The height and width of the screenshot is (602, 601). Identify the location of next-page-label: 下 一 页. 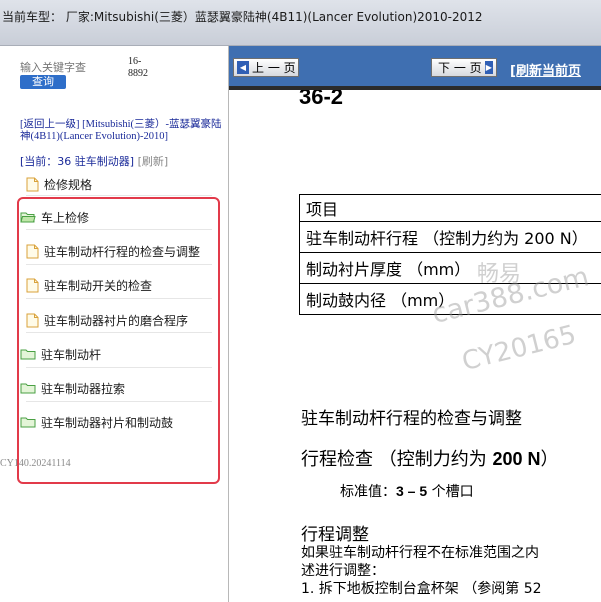
(460, 68).